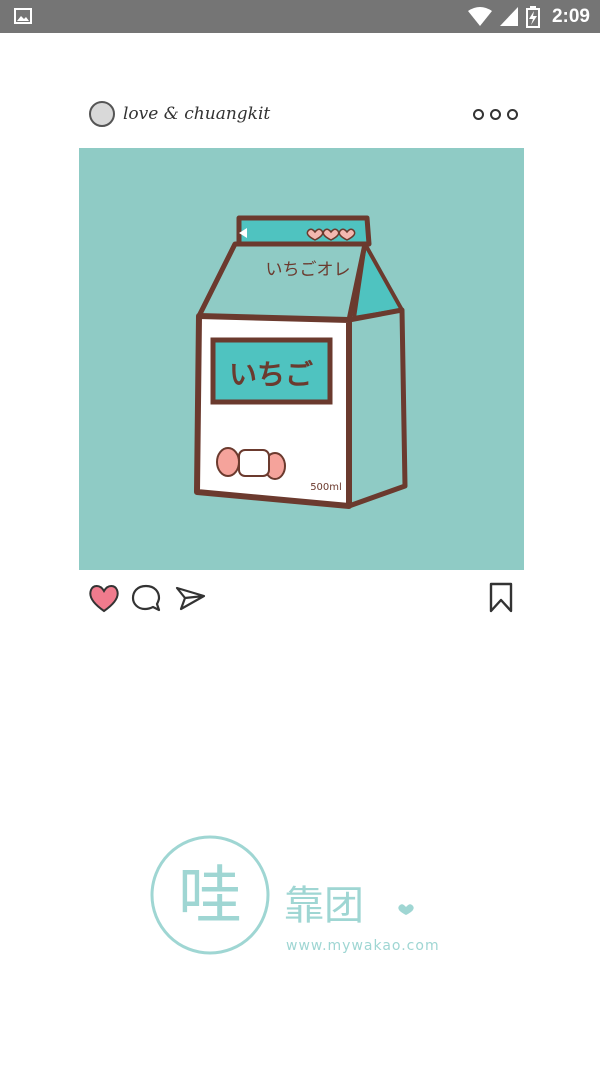 The width and height of the screenshot is (600, 1067). What do you see at coordinates (479, 16) in the screenshot?
I see `wifi-icon` at bounding box center [479, 16].